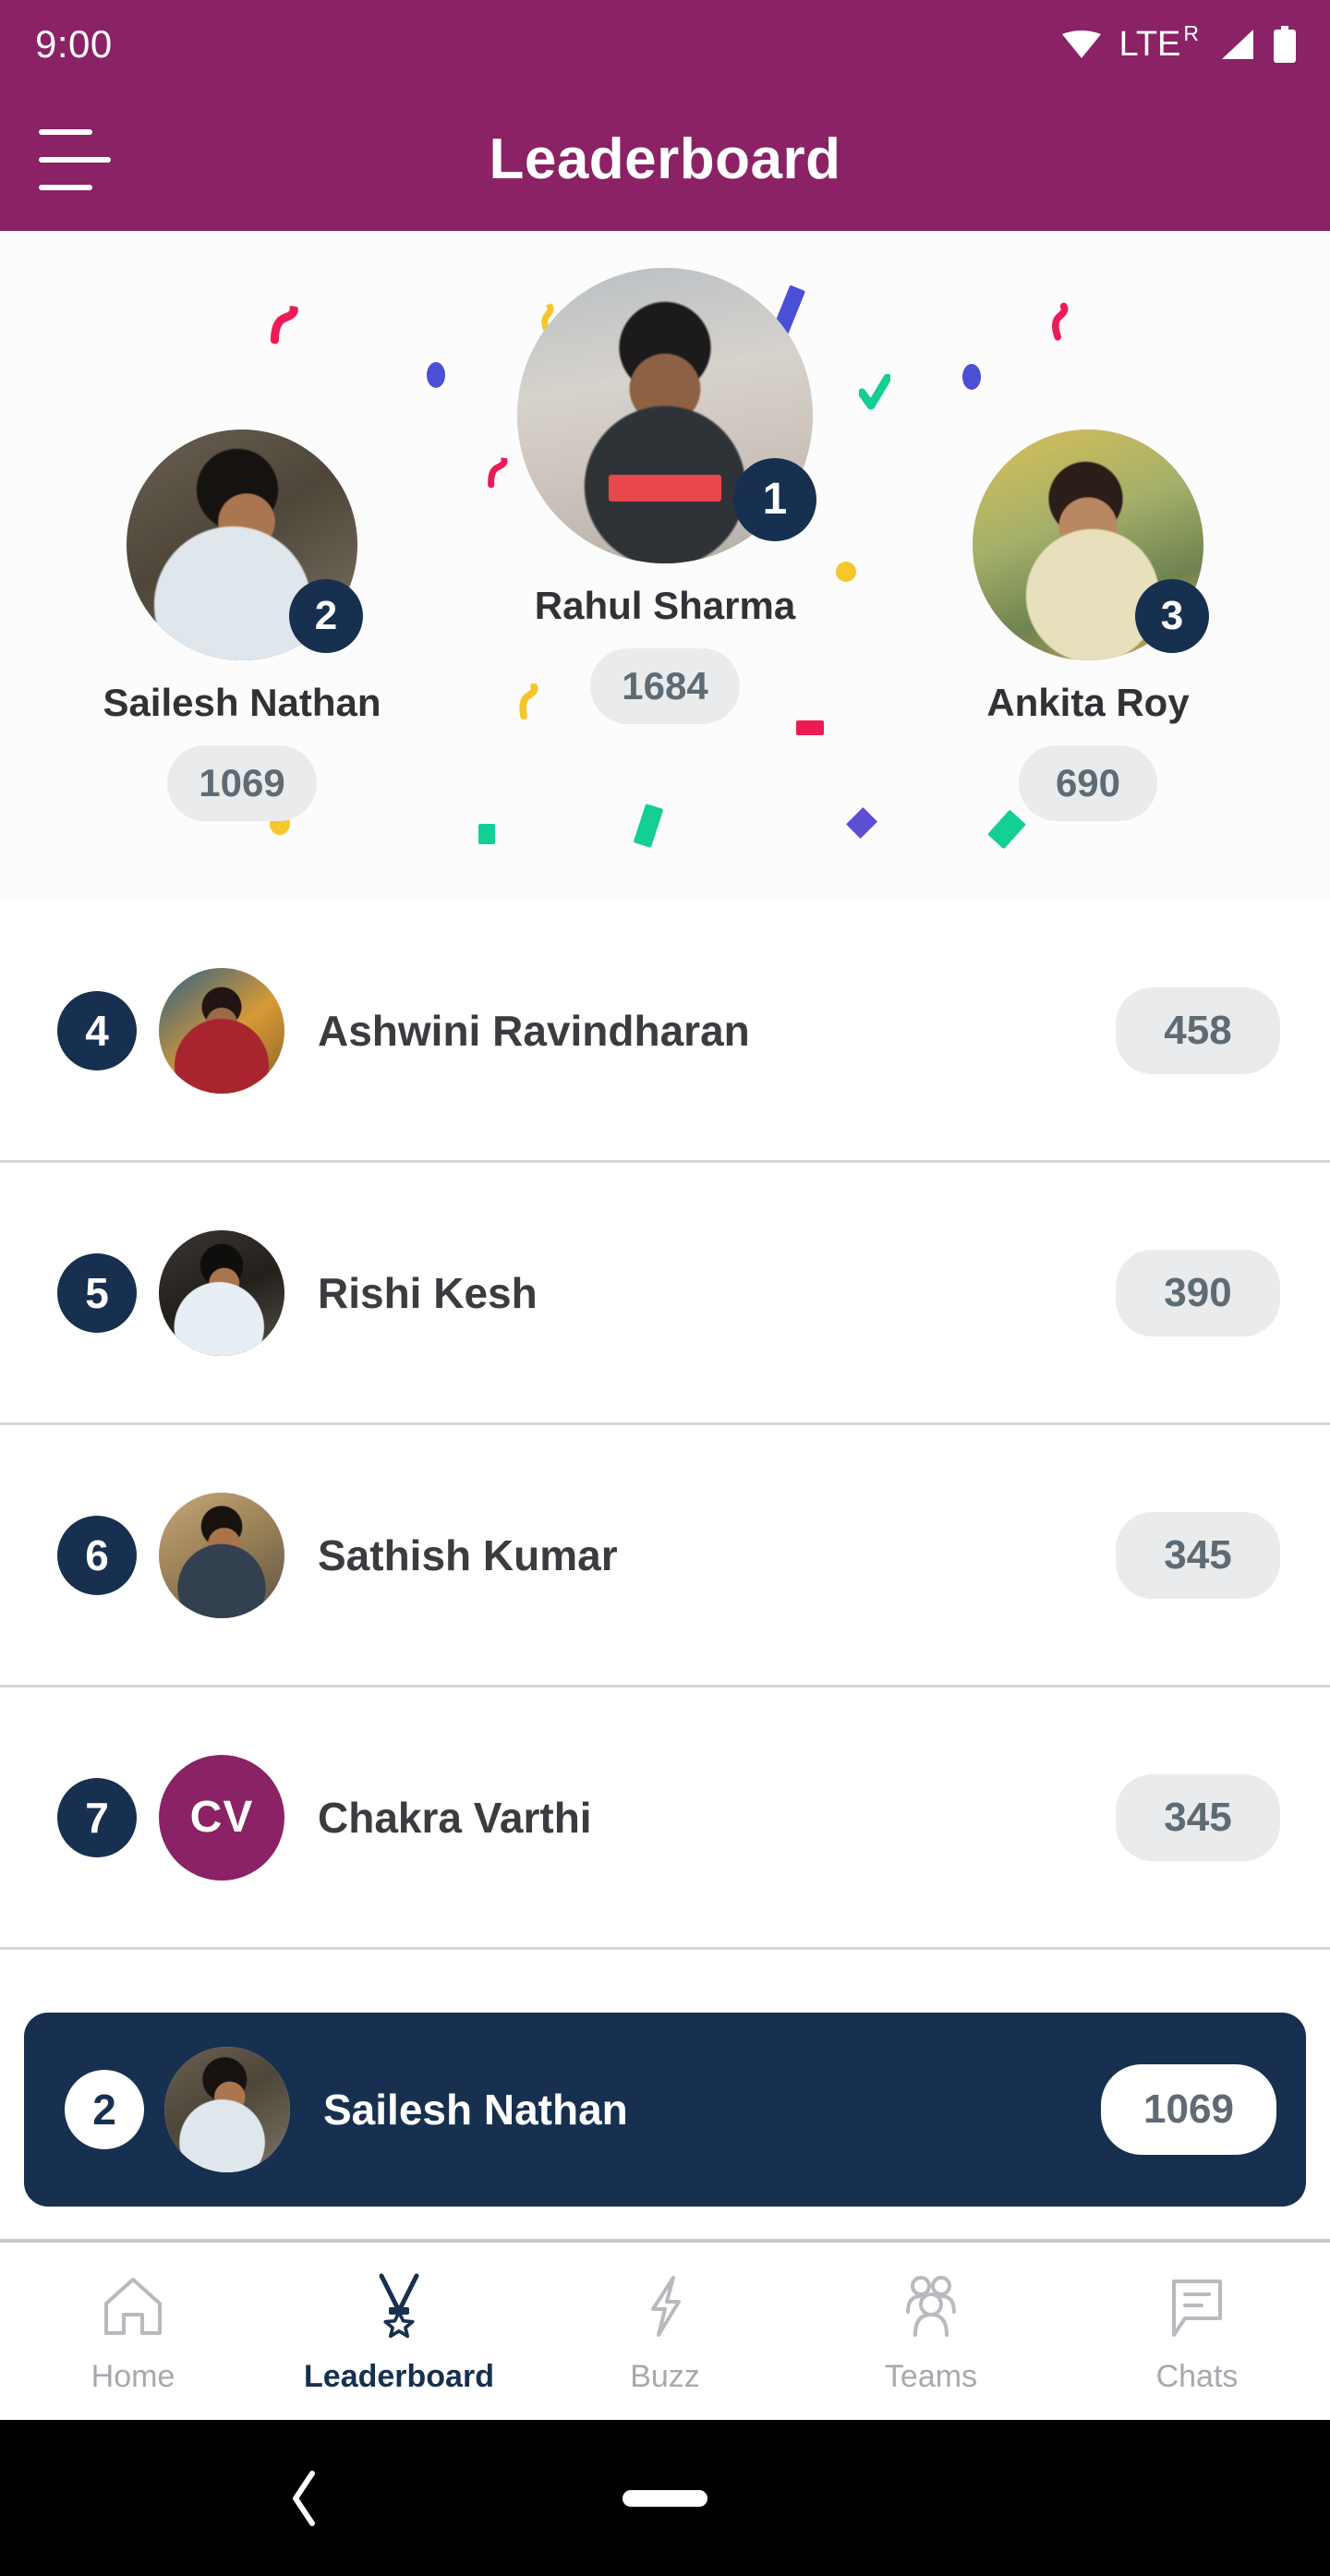 The image size is (1330, 2576). I want to click on podium-winner-first: 1 Rahul Sharma 1684, so click(665, 496).